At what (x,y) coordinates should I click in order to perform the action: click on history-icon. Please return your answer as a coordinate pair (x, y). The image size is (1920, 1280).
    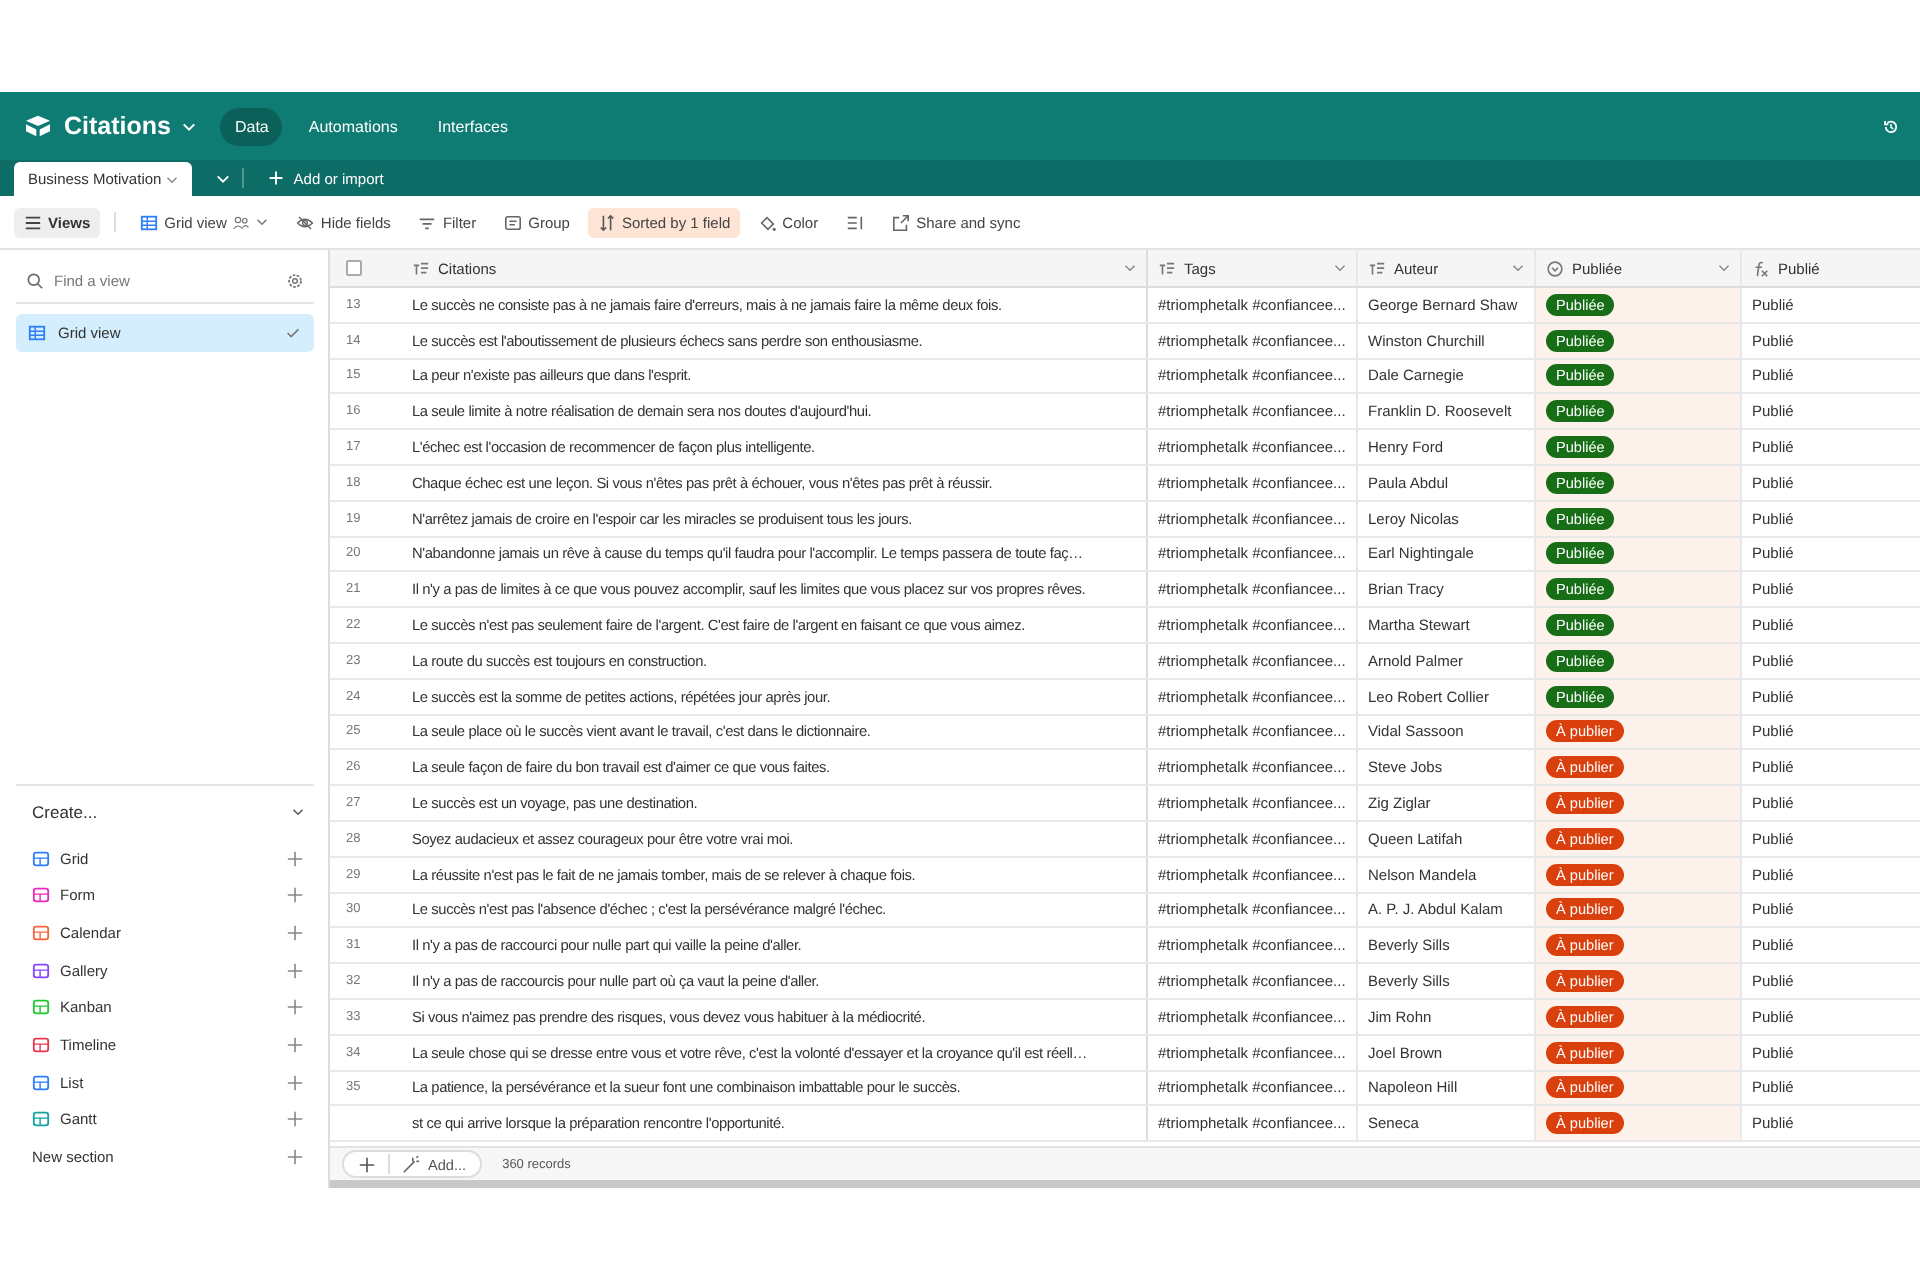
    Looking at the image, I should click on (1891, 126).